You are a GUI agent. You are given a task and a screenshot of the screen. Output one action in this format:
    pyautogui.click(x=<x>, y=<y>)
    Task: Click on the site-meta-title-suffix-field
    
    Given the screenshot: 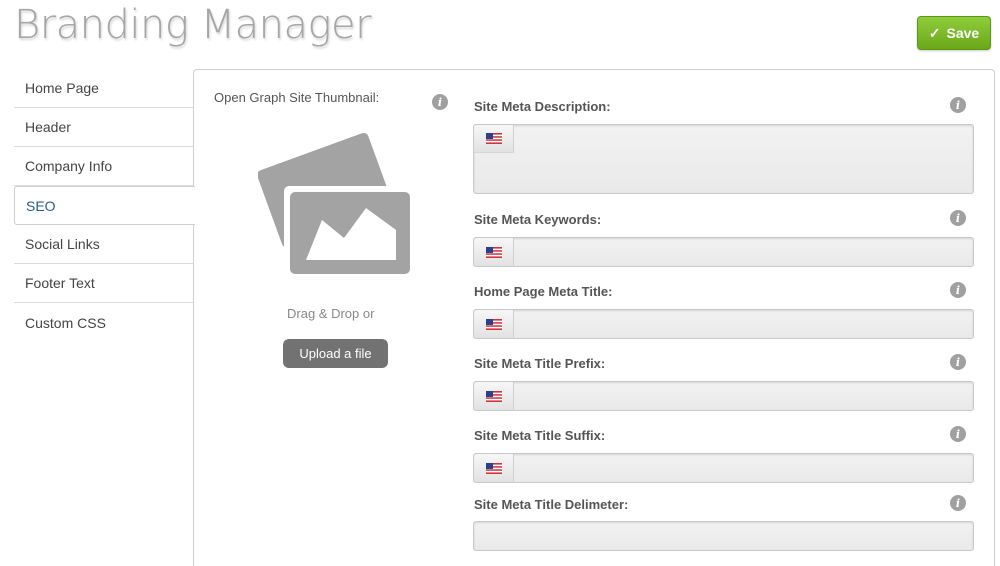 What is the action you would take?
    pyautogui.click(x=723, y=468)
    